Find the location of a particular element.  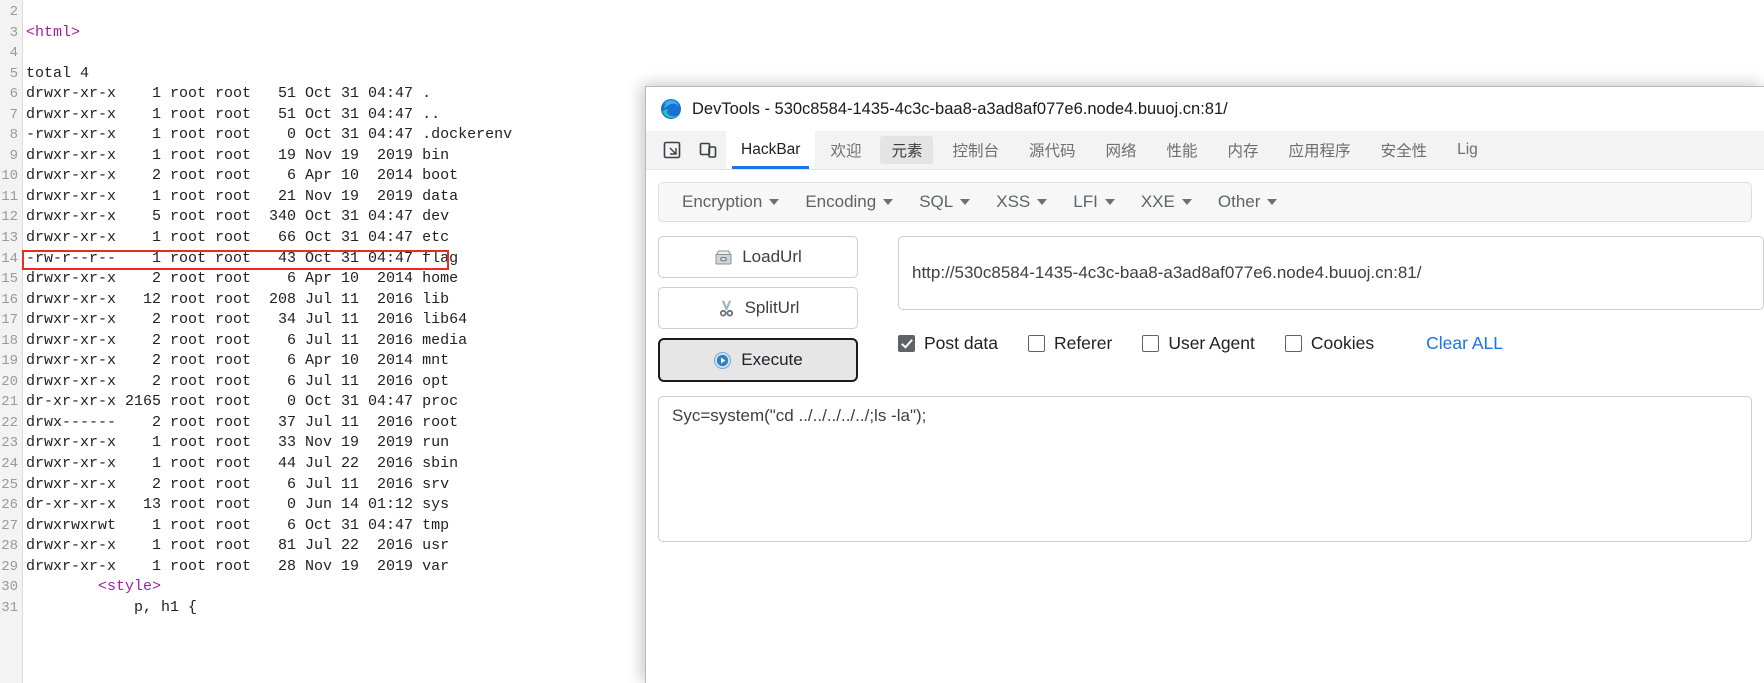

inspect-element-icon is located at coordinates (672, 150).